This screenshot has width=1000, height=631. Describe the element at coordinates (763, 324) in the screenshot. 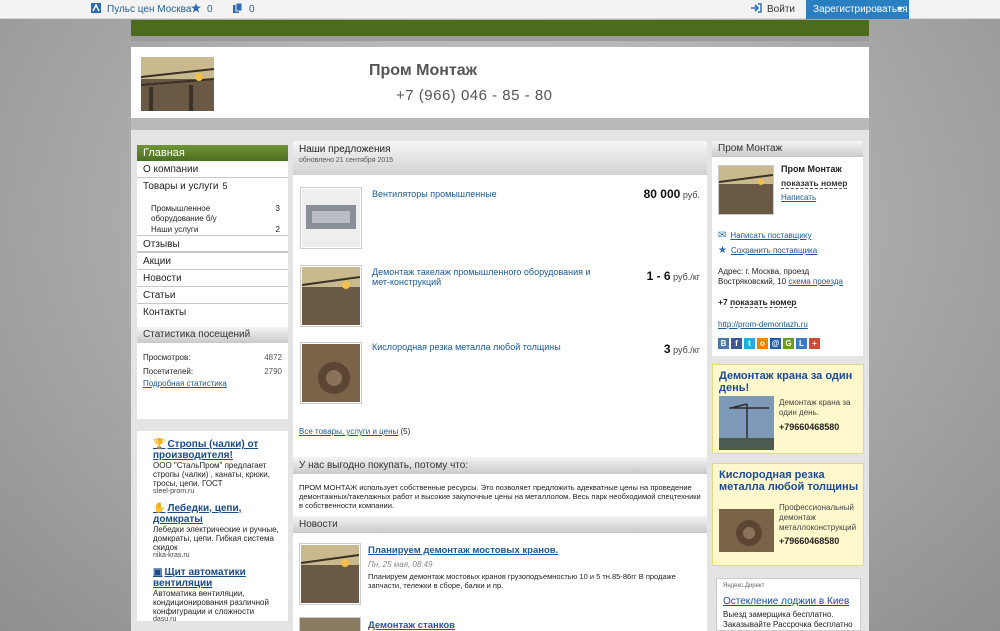

I see `website-link: http://prom-demontazh.ru` at that location.